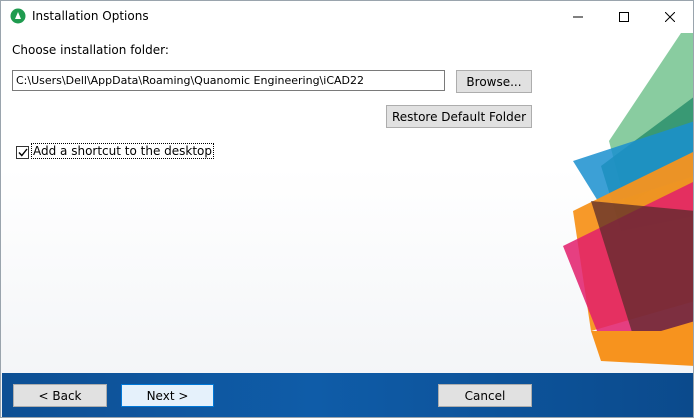 The height and width of the screenshot is (418, 694). What do you see at coordinates (60, 395) in the screenshot?
I see `back-button: < Back` at bounding box center [60, 395].